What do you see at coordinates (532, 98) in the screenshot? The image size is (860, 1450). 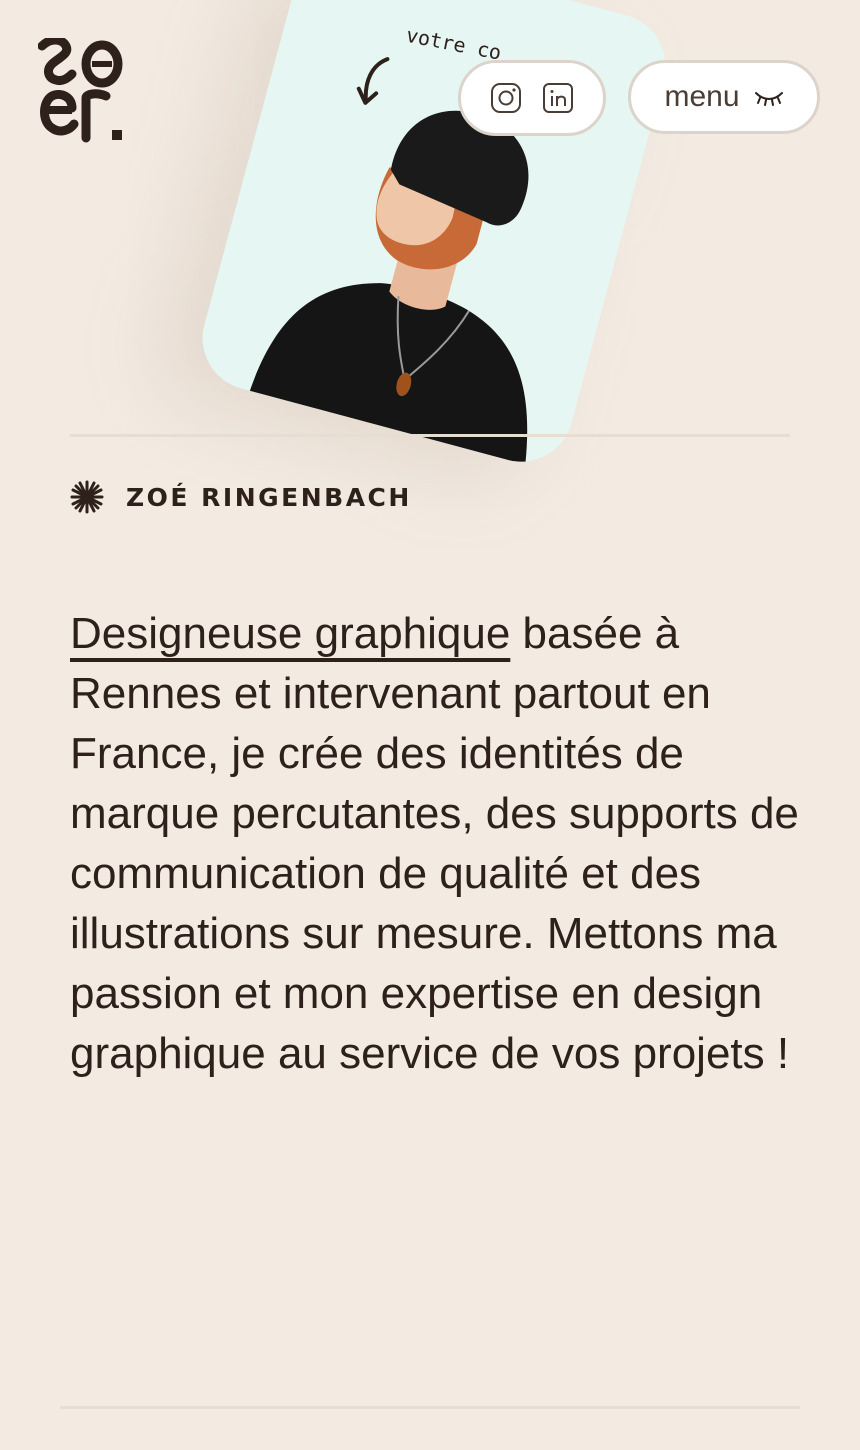 I see `social-links` at bounding box center [532, 98].